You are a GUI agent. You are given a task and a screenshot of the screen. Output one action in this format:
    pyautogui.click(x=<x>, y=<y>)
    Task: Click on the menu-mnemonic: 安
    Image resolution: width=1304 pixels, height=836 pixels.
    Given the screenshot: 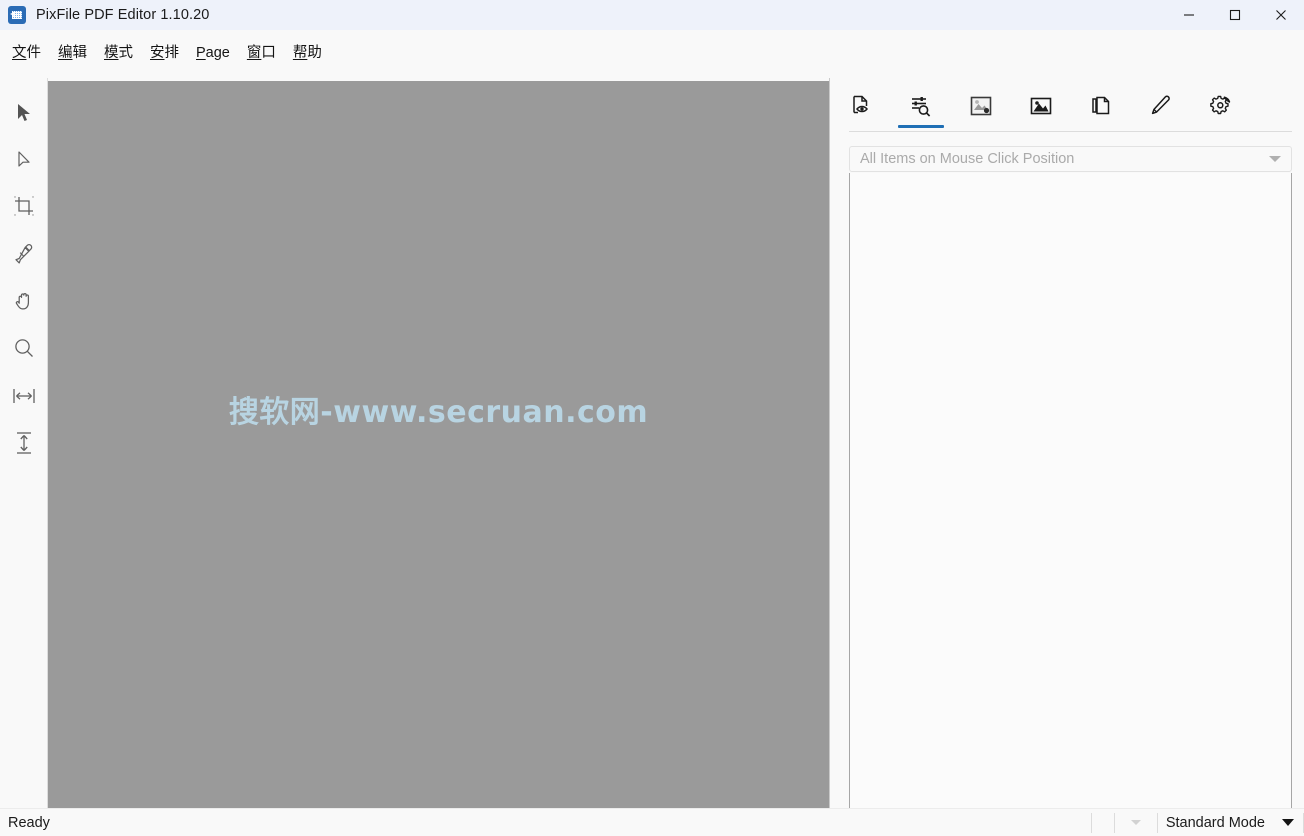 What is the action you would take?
    pyautogui.click(x=157, y=52)
    